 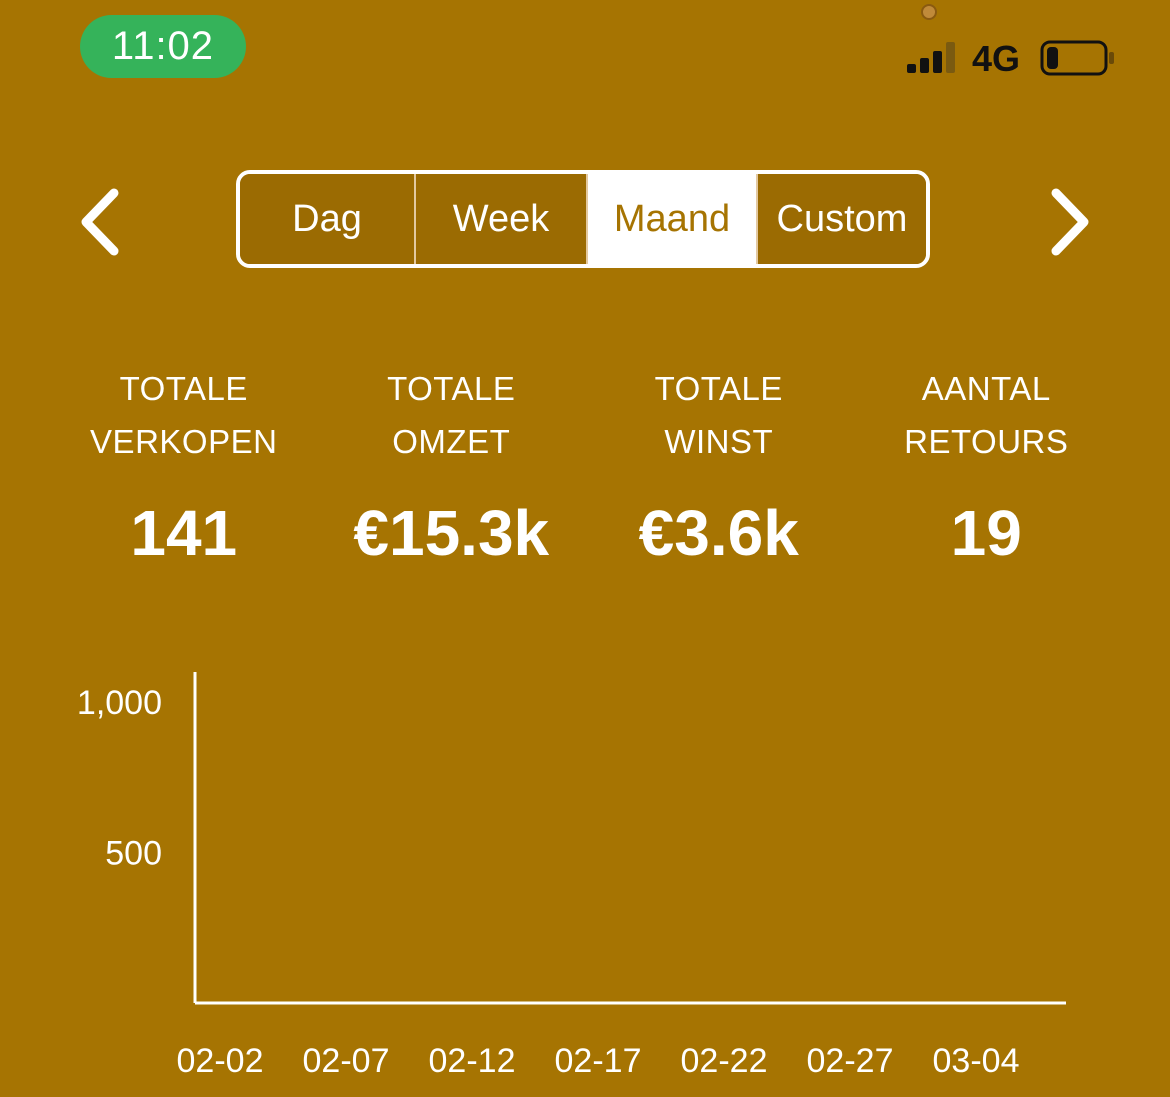 What do you see at coordinates (719, 472) in the screenshot?
I see `stat-totale-winst: TOTALE WINST €3.6k` at bounding box center [719, 472].